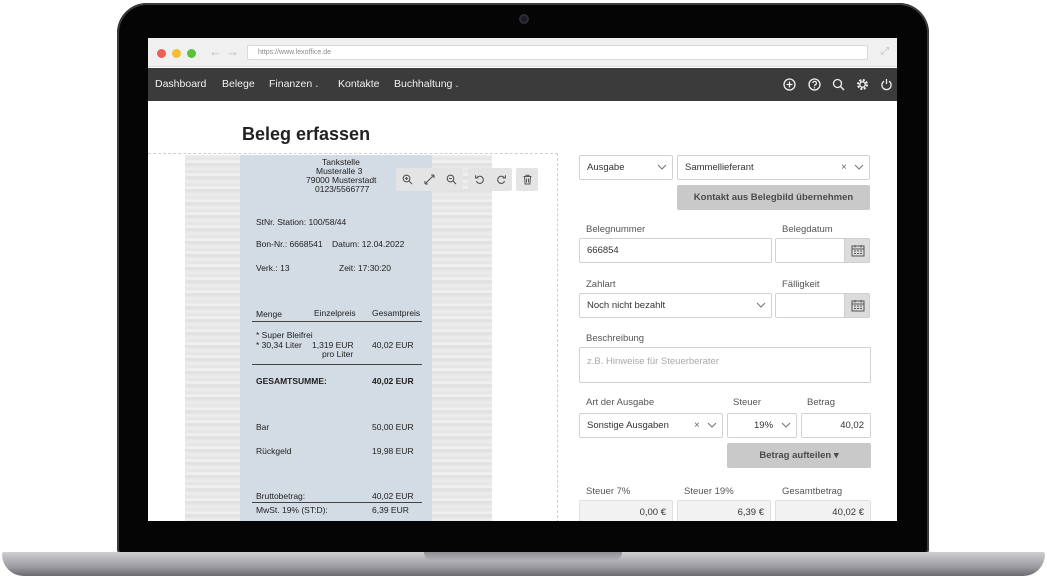 This screenshot has width=1047, height=585. Describe the element at coordinates (857, 250) in the screenshot. I see `belegdatum-calendar-button` at that location.